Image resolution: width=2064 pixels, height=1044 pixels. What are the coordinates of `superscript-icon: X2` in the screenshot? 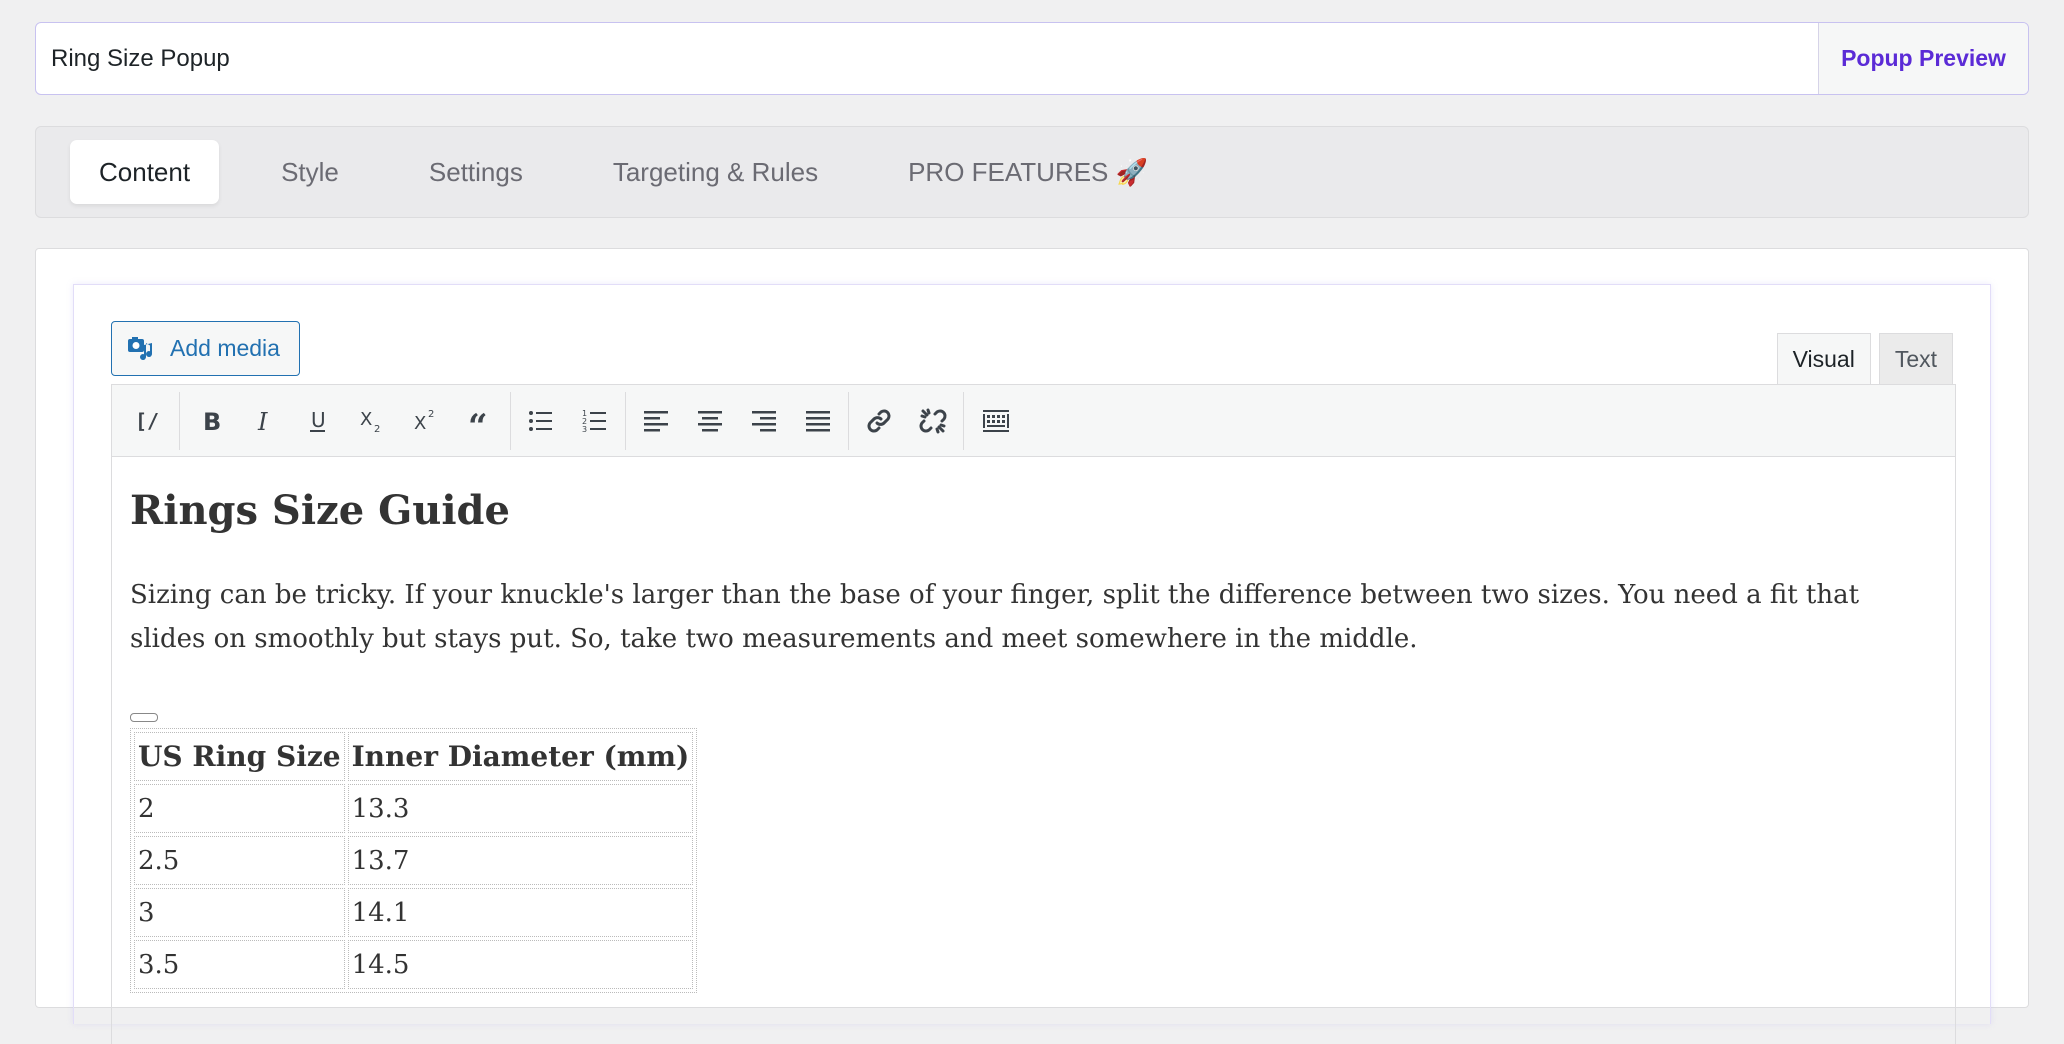 It's located at (424, 421).